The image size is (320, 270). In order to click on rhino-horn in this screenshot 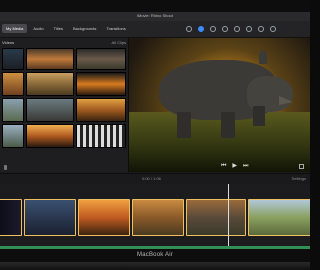, I will do `click(286, 100)`.